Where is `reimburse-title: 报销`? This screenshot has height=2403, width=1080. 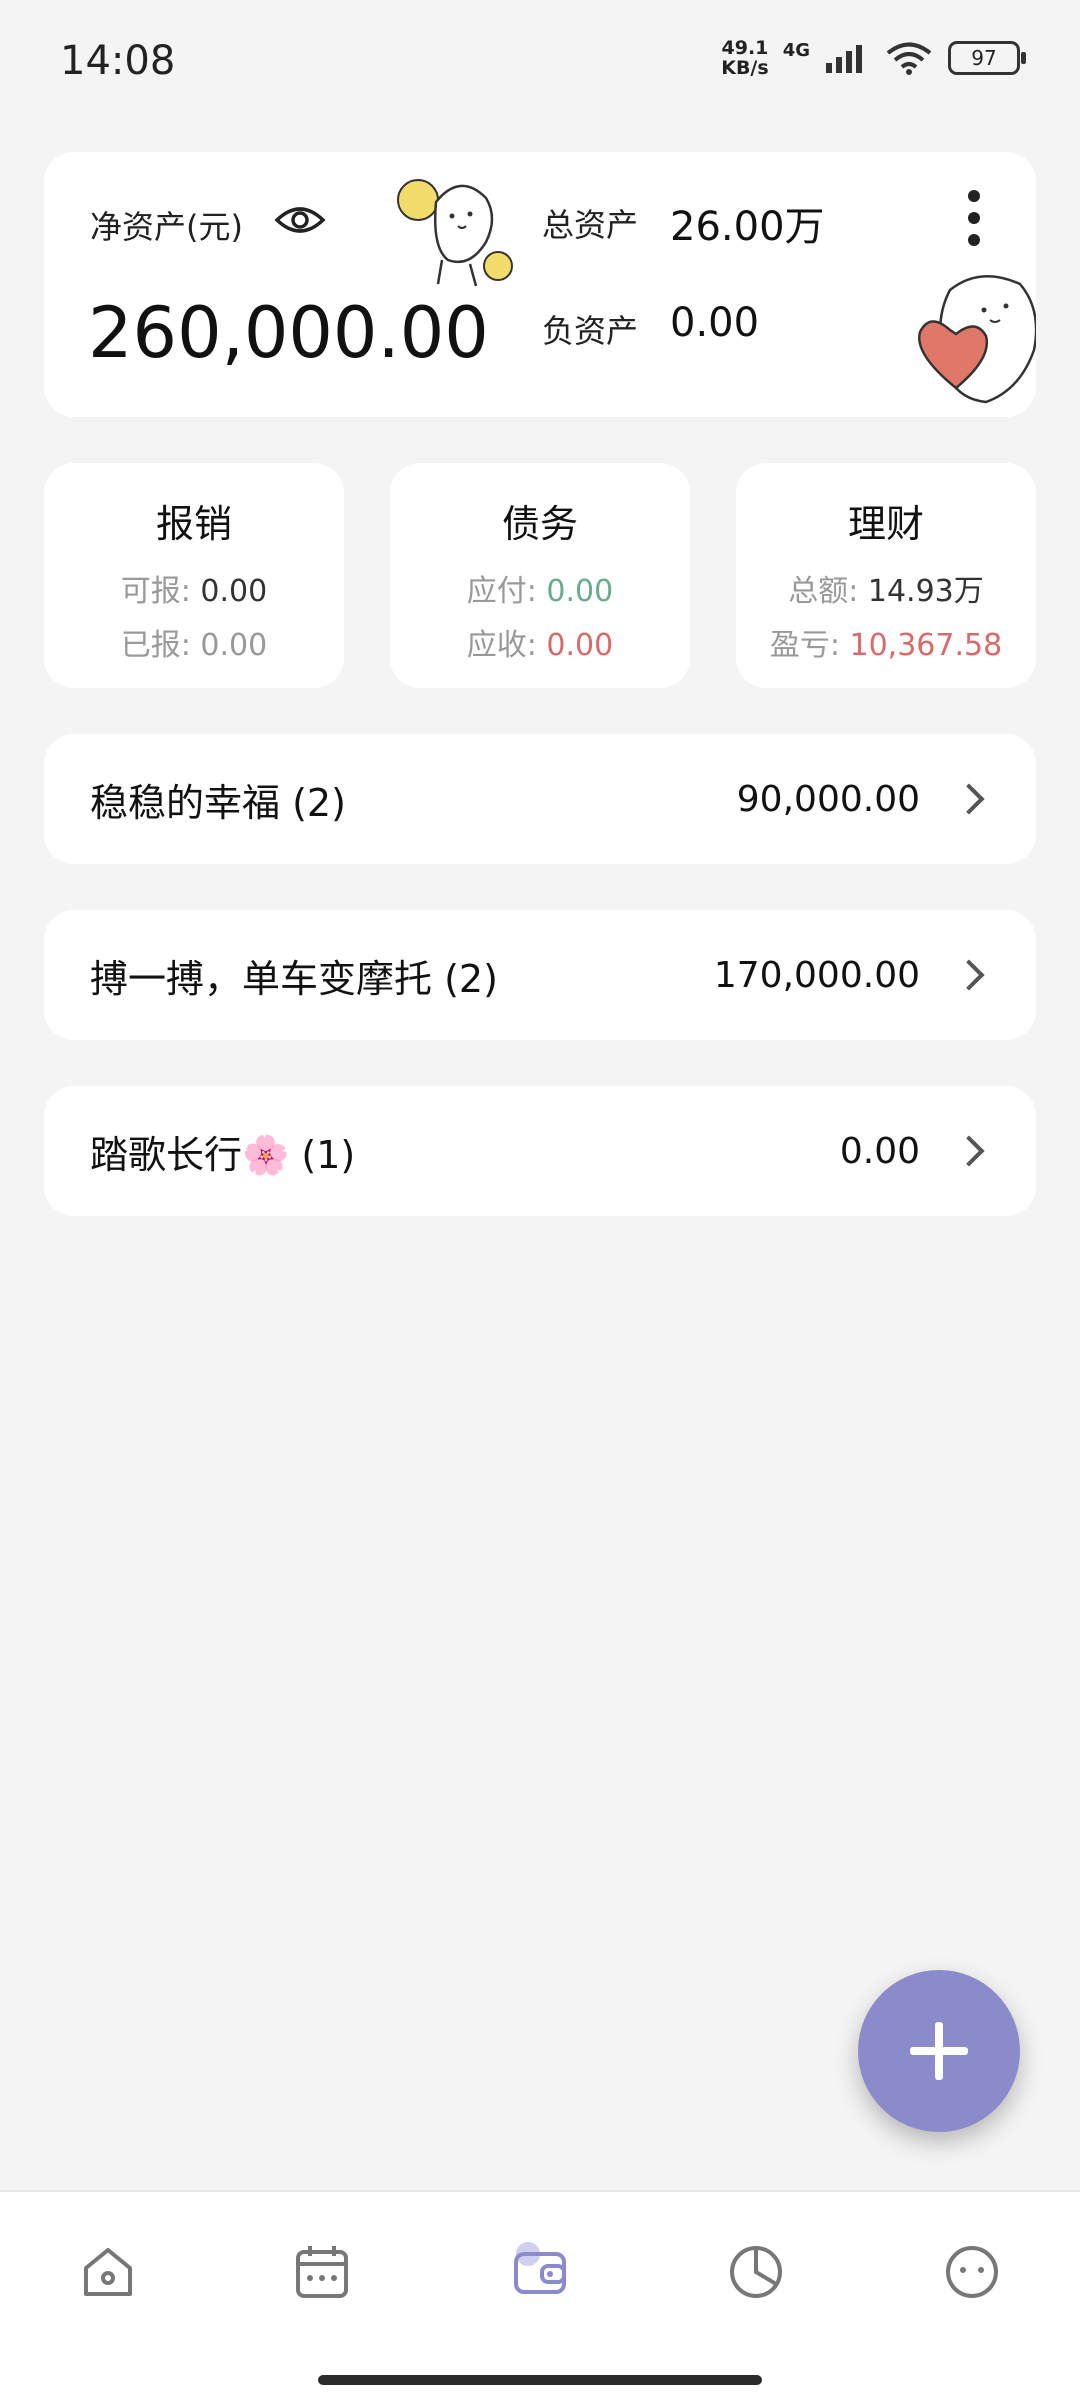 reimburse-title: 报销 is located at coordinates (193, 524).